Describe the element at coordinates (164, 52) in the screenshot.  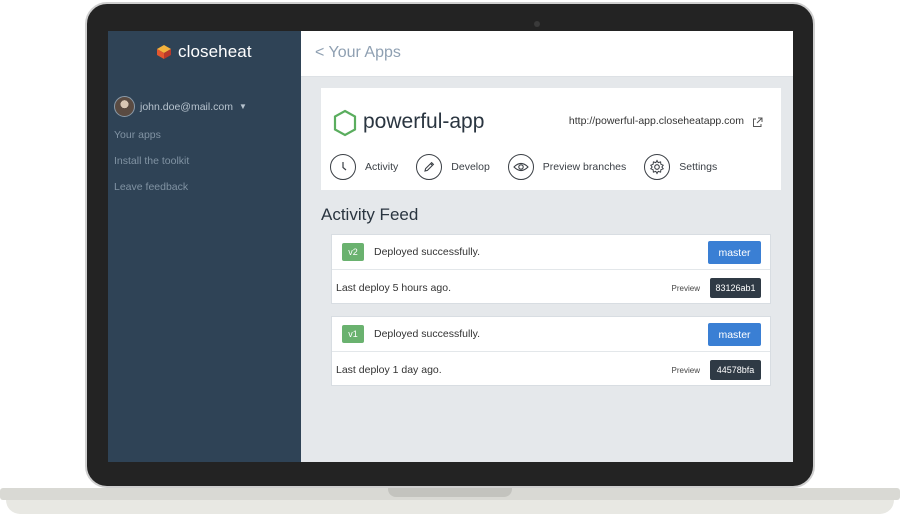
I see `closeheat-logo-icon` at that location.